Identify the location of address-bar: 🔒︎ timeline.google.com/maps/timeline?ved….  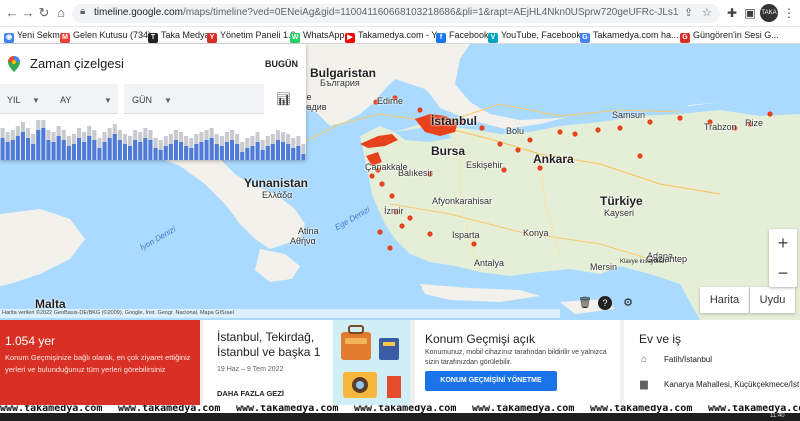
(396, 13).